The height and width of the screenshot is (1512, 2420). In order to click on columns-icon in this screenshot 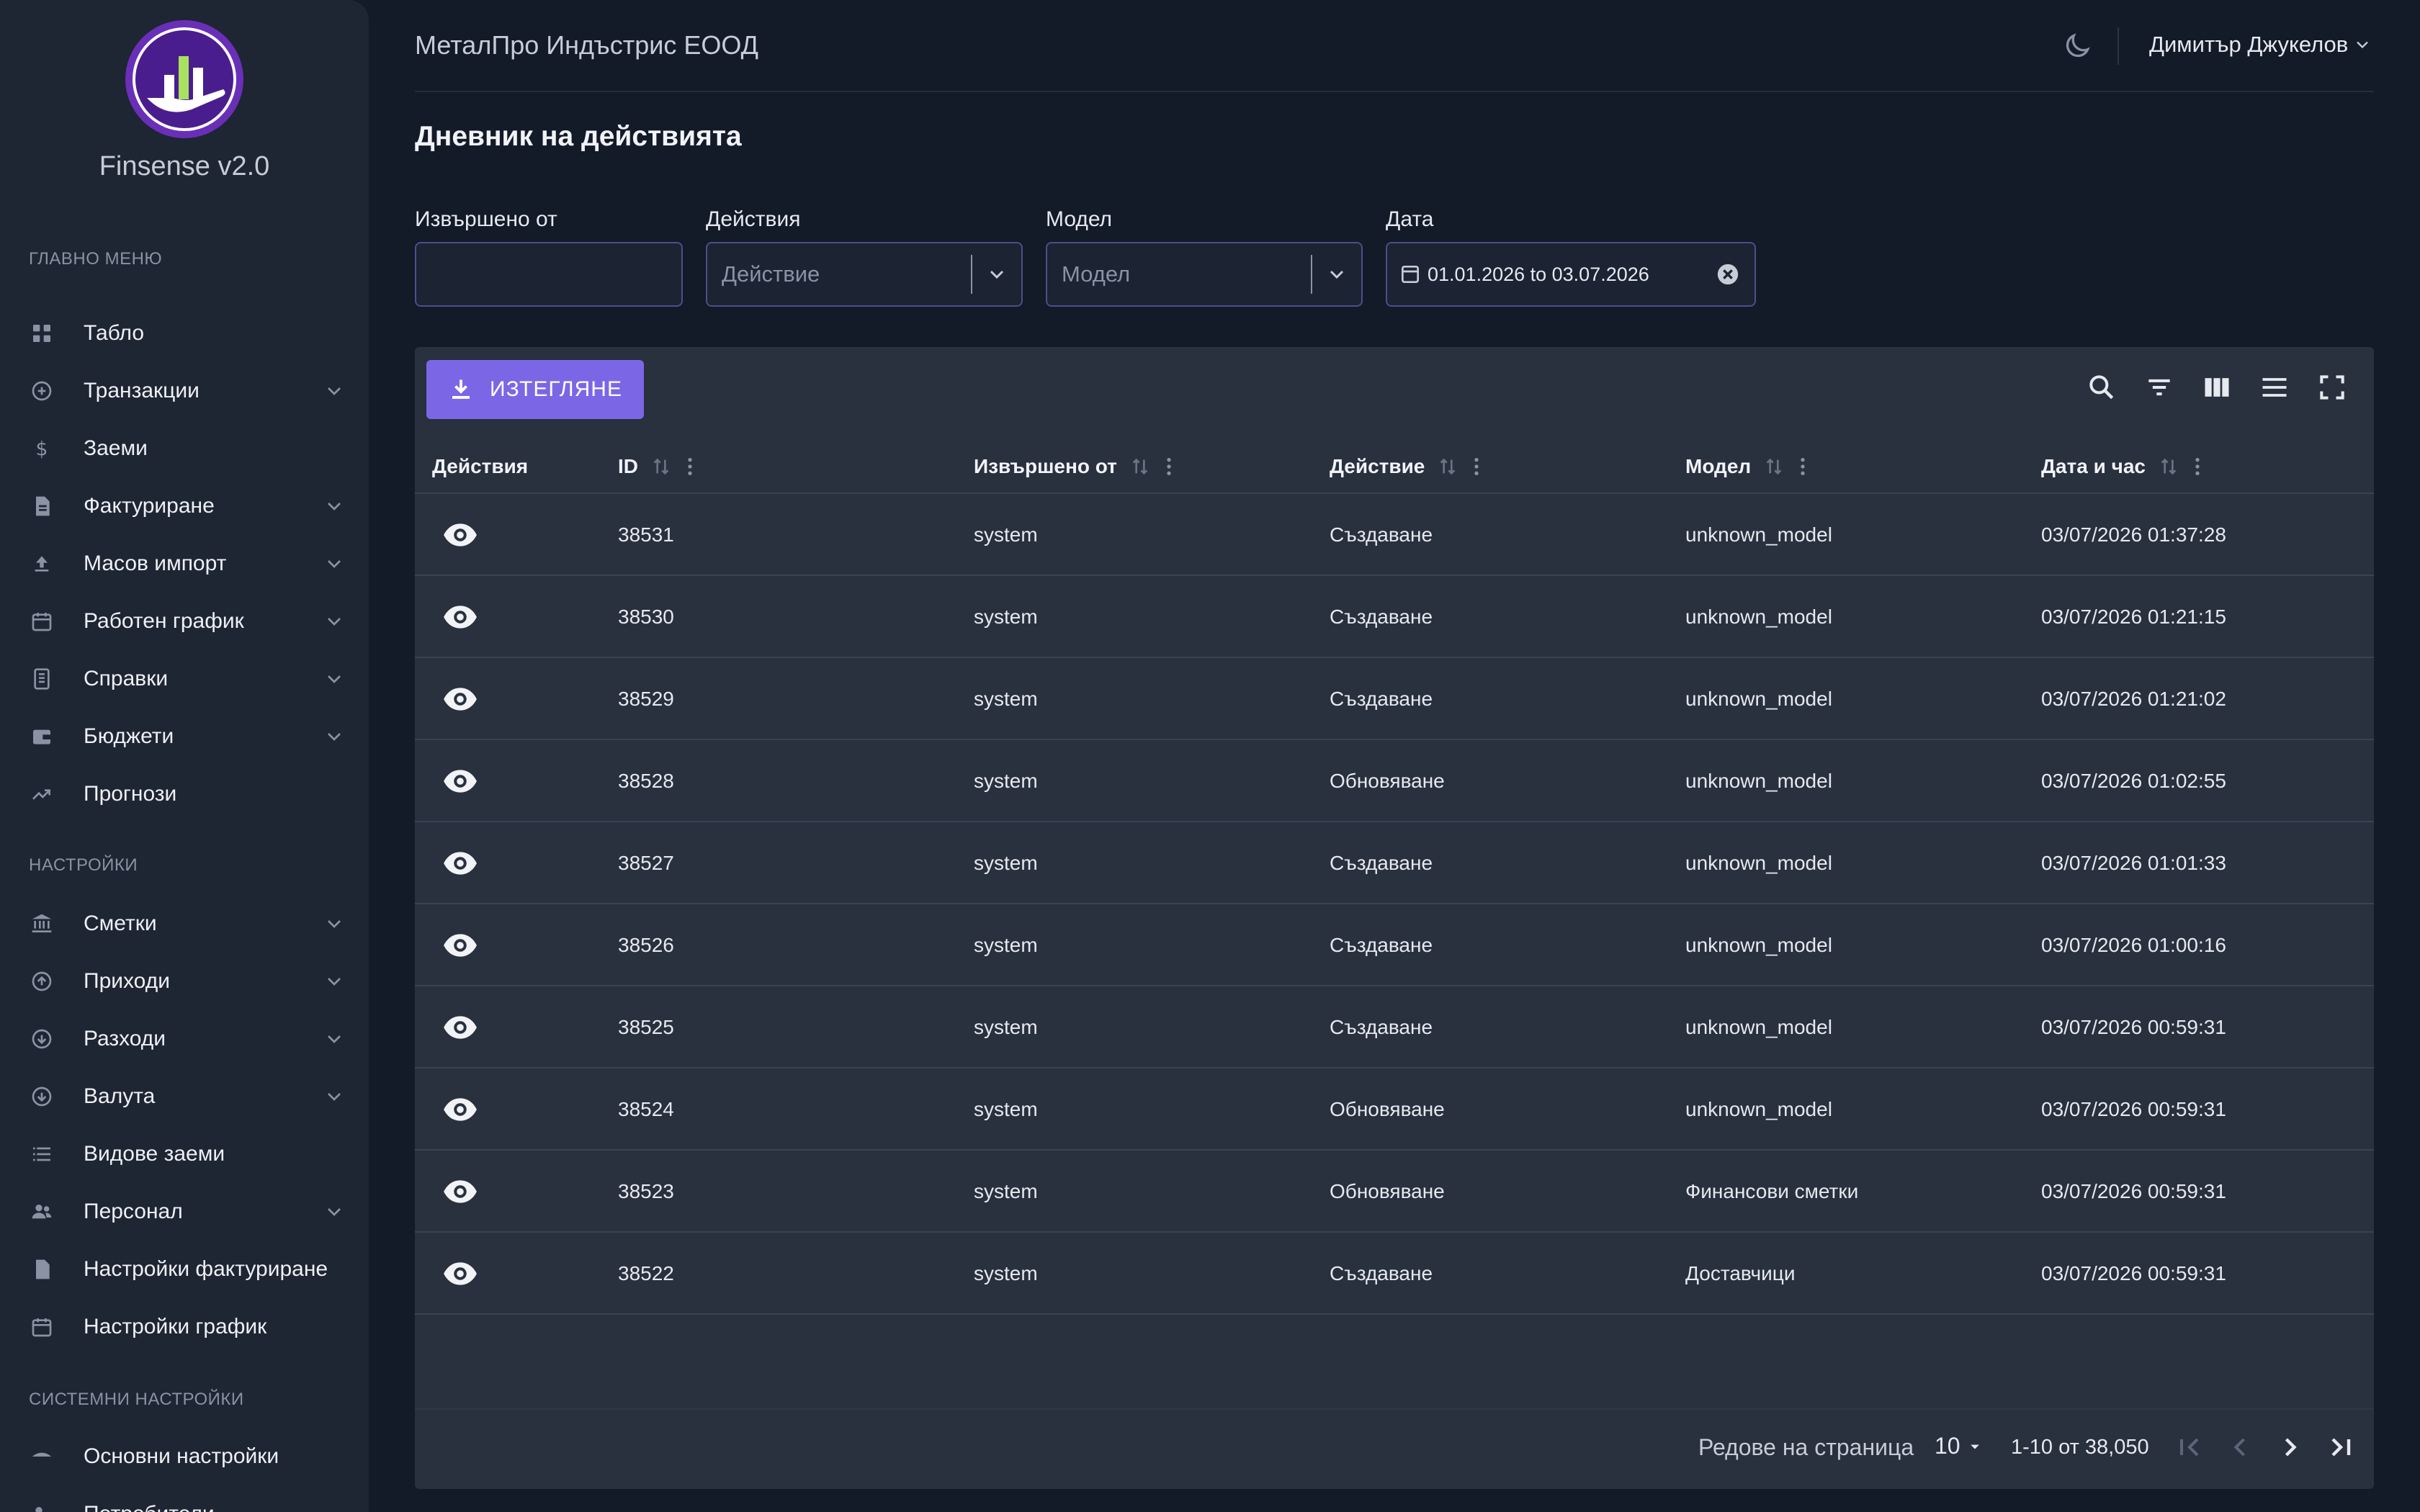, I will do `click(2217, 387)`.